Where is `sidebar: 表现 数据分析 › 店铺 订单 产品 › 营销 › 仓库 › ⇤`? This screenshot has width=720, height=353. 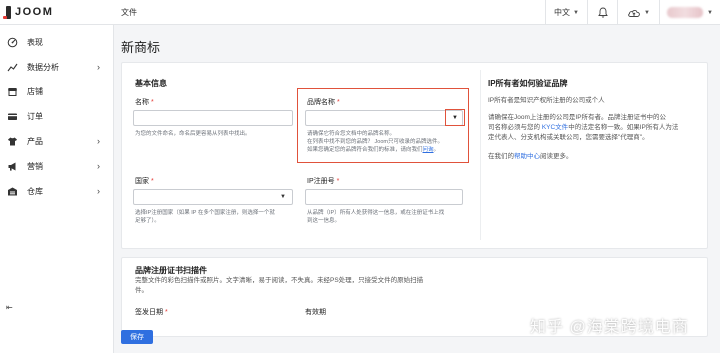 sidebar: 表现 数据分析 › 店铺 订单 产品 › 营销 › 仓库 › ⇤ is located at coordinates (57, 189).